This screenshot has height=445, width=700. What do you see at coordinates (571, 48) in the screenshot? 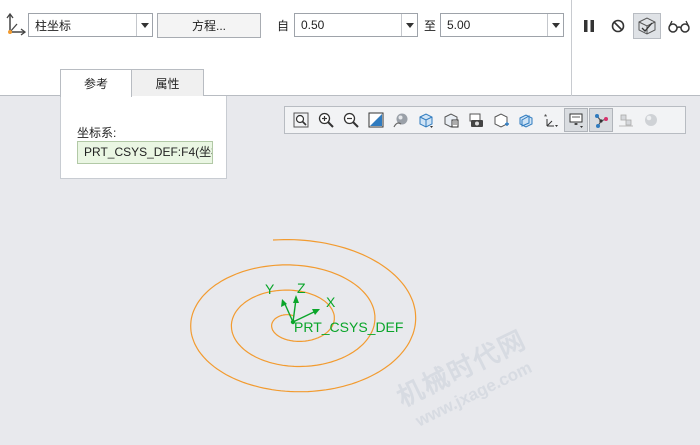
I see `toolbar-divider` at bounding box center [571, 48].